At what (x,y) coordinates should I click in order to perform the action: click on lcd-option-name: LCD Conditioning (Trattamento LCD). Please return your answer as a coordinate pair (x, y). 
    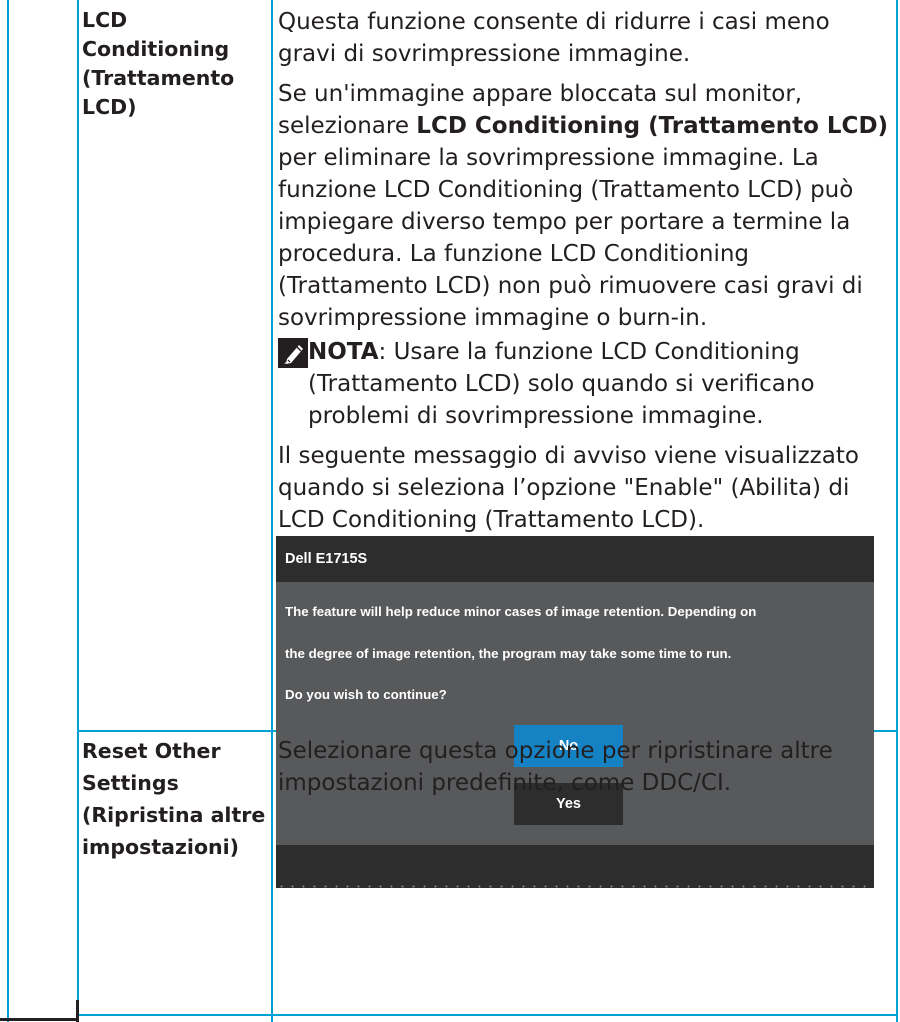
    Looking at the image, I should click on (652, 126).